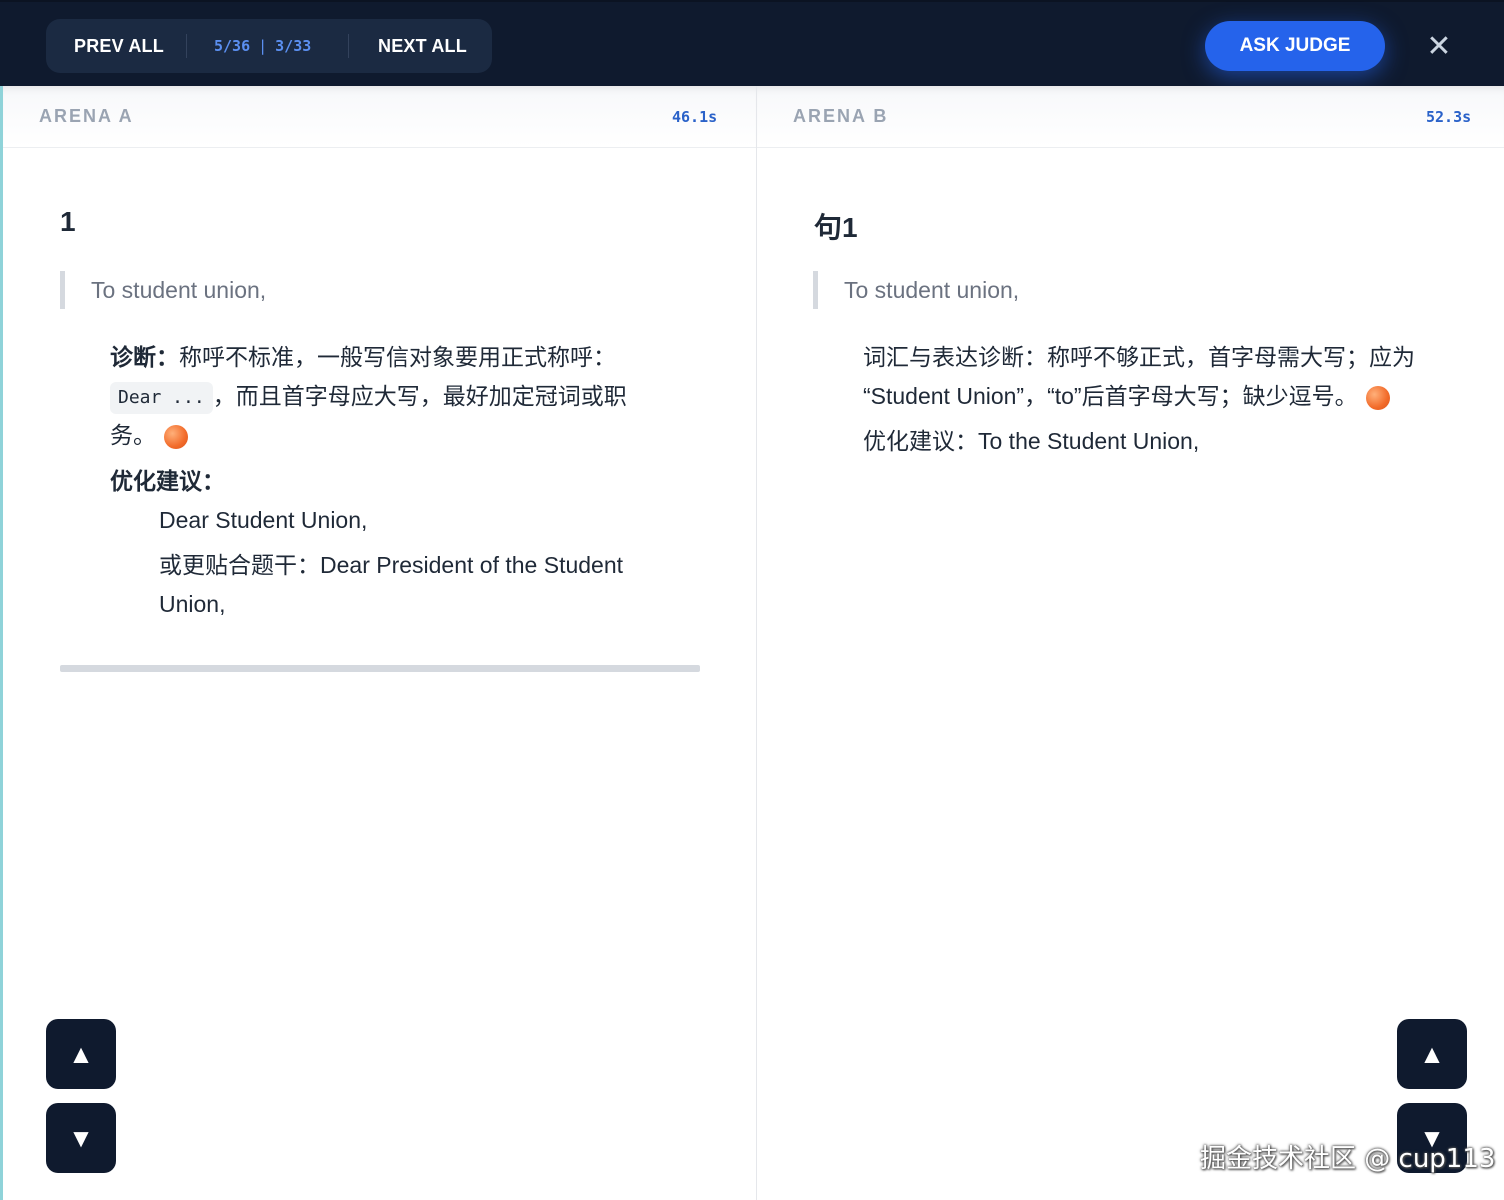 This screenshot has height=1200, width=1504. Describe the element at coordinates (232, 46) in the screenshot. I see `counter-a: 5/36` at that location.